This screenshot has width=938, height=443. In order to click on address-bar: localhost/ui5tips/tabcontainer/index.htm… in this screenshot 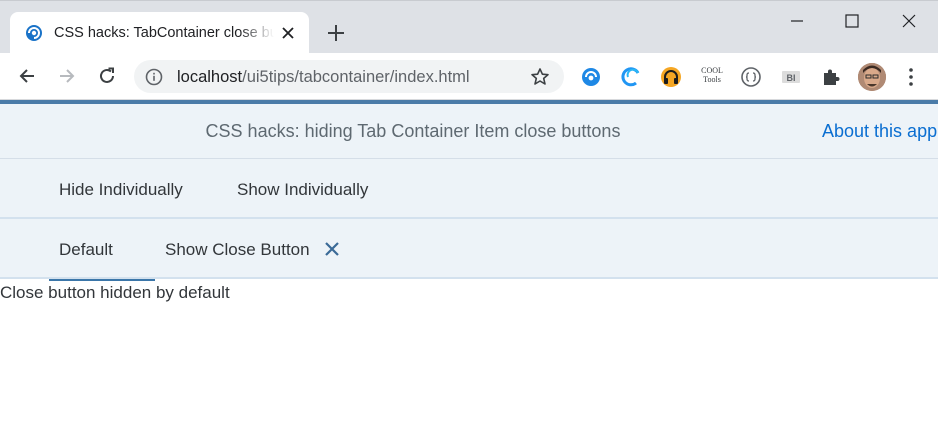, I will do `click(349, 76)`.